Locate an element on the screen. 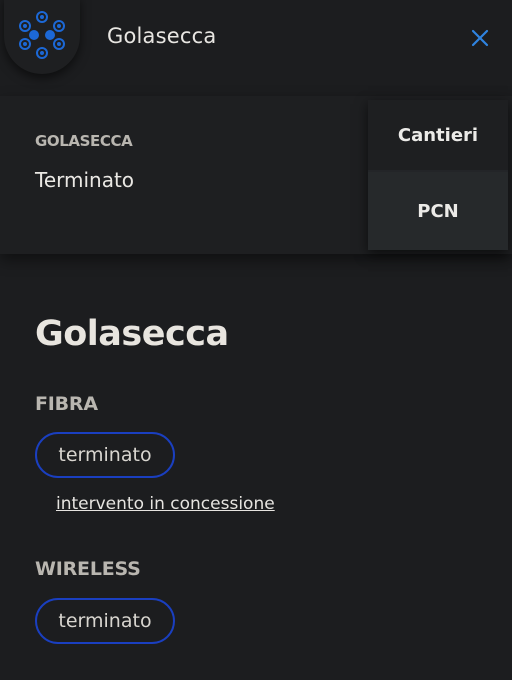  header-title: Golasecca is located at coordinates (162, 36).